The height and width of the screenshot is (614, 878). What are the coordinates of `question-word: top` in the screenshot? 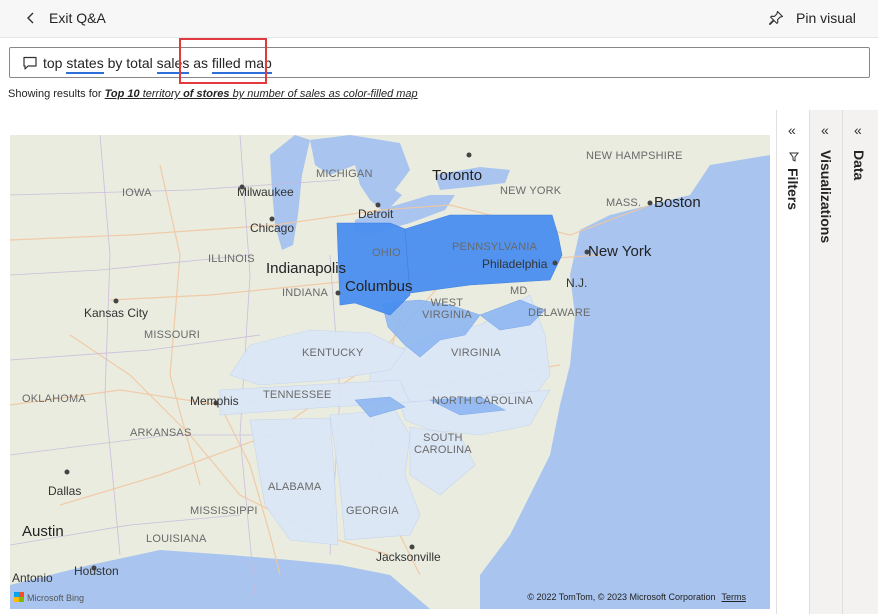 It's located at (55, 63).